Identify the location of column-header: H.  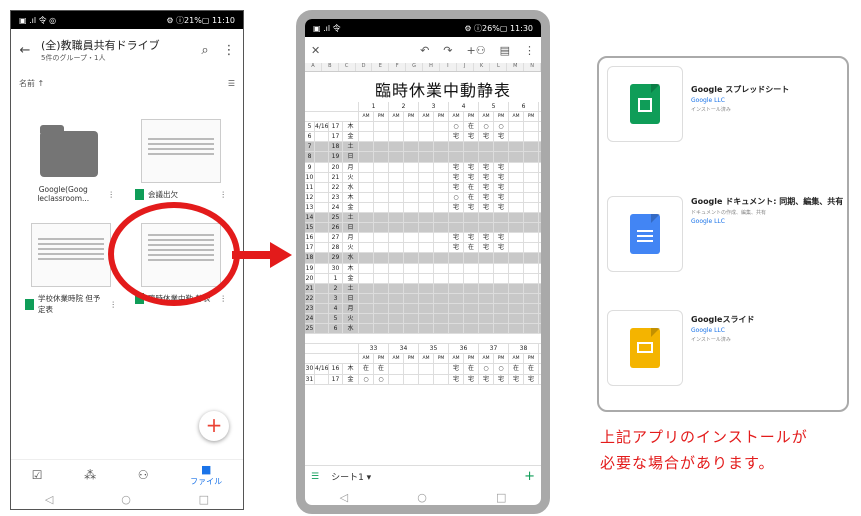
(431, 67).